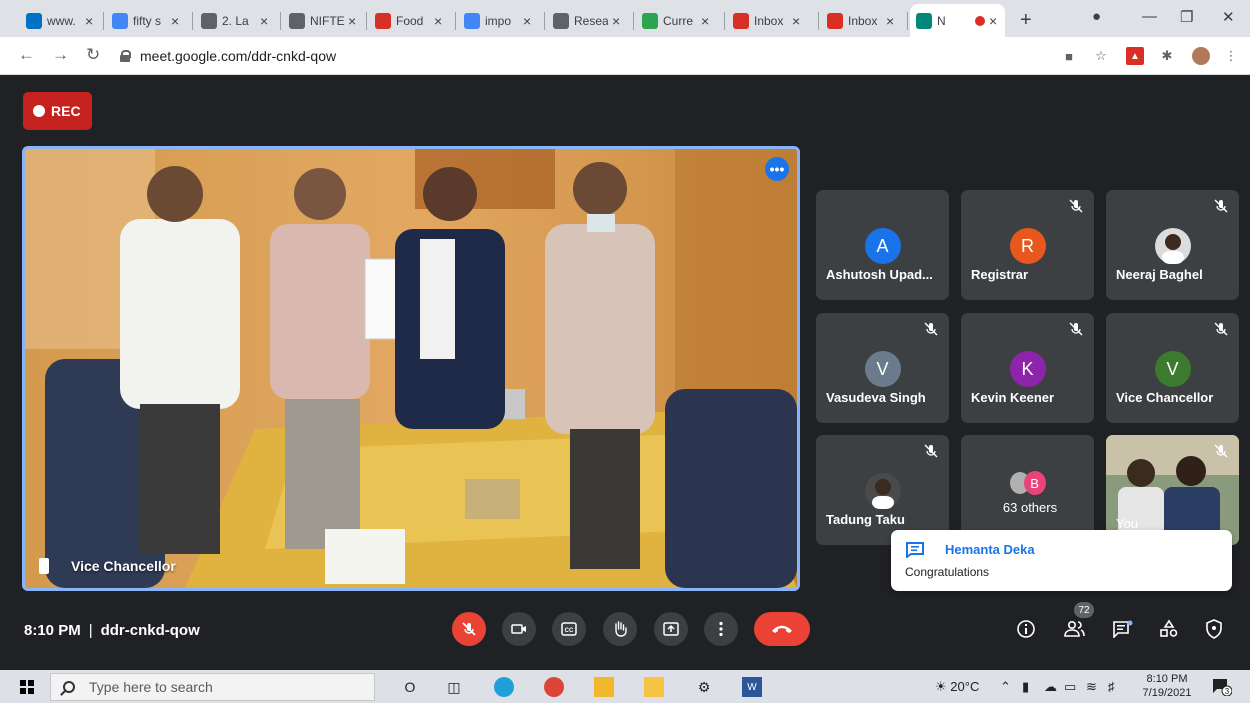  I want to click on captions-button: CC, so click(569, 629).